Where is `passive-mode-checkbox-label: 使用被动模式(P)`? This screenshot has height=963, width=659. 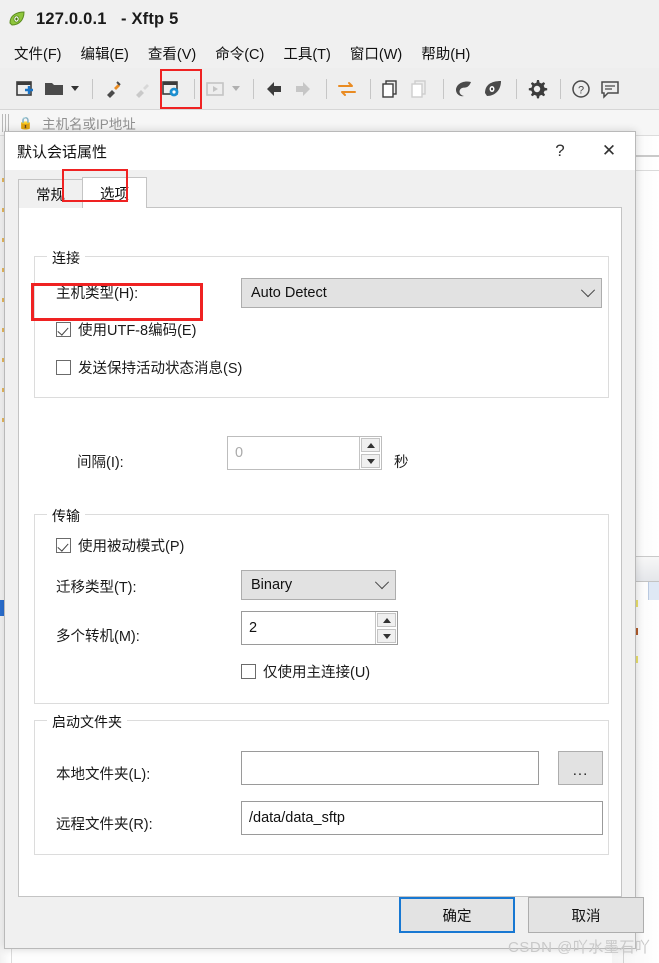 passive-mode-checkbox-label: 使用被动模式(P) is located at coordinates (131, 547).